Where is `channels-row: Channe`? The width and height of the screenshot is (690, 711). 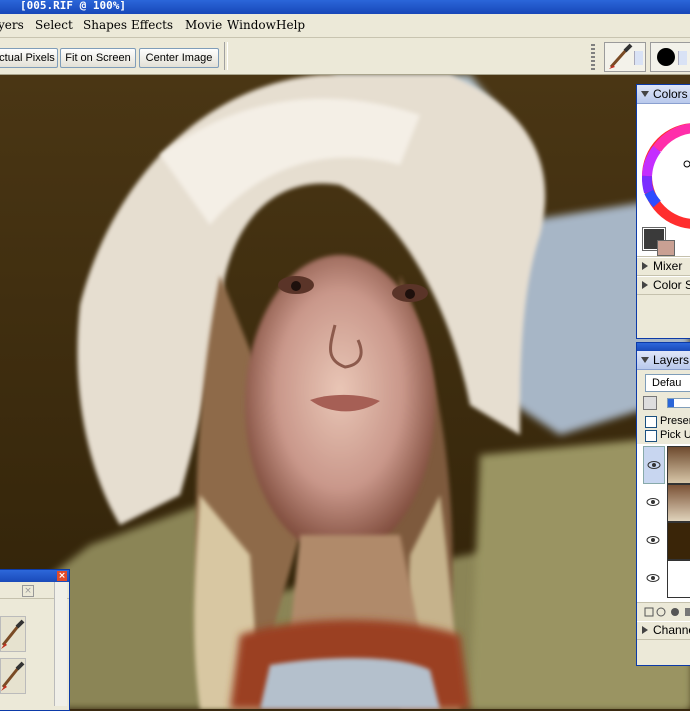
channels-row: Channe is located at coordinates (663, 630).